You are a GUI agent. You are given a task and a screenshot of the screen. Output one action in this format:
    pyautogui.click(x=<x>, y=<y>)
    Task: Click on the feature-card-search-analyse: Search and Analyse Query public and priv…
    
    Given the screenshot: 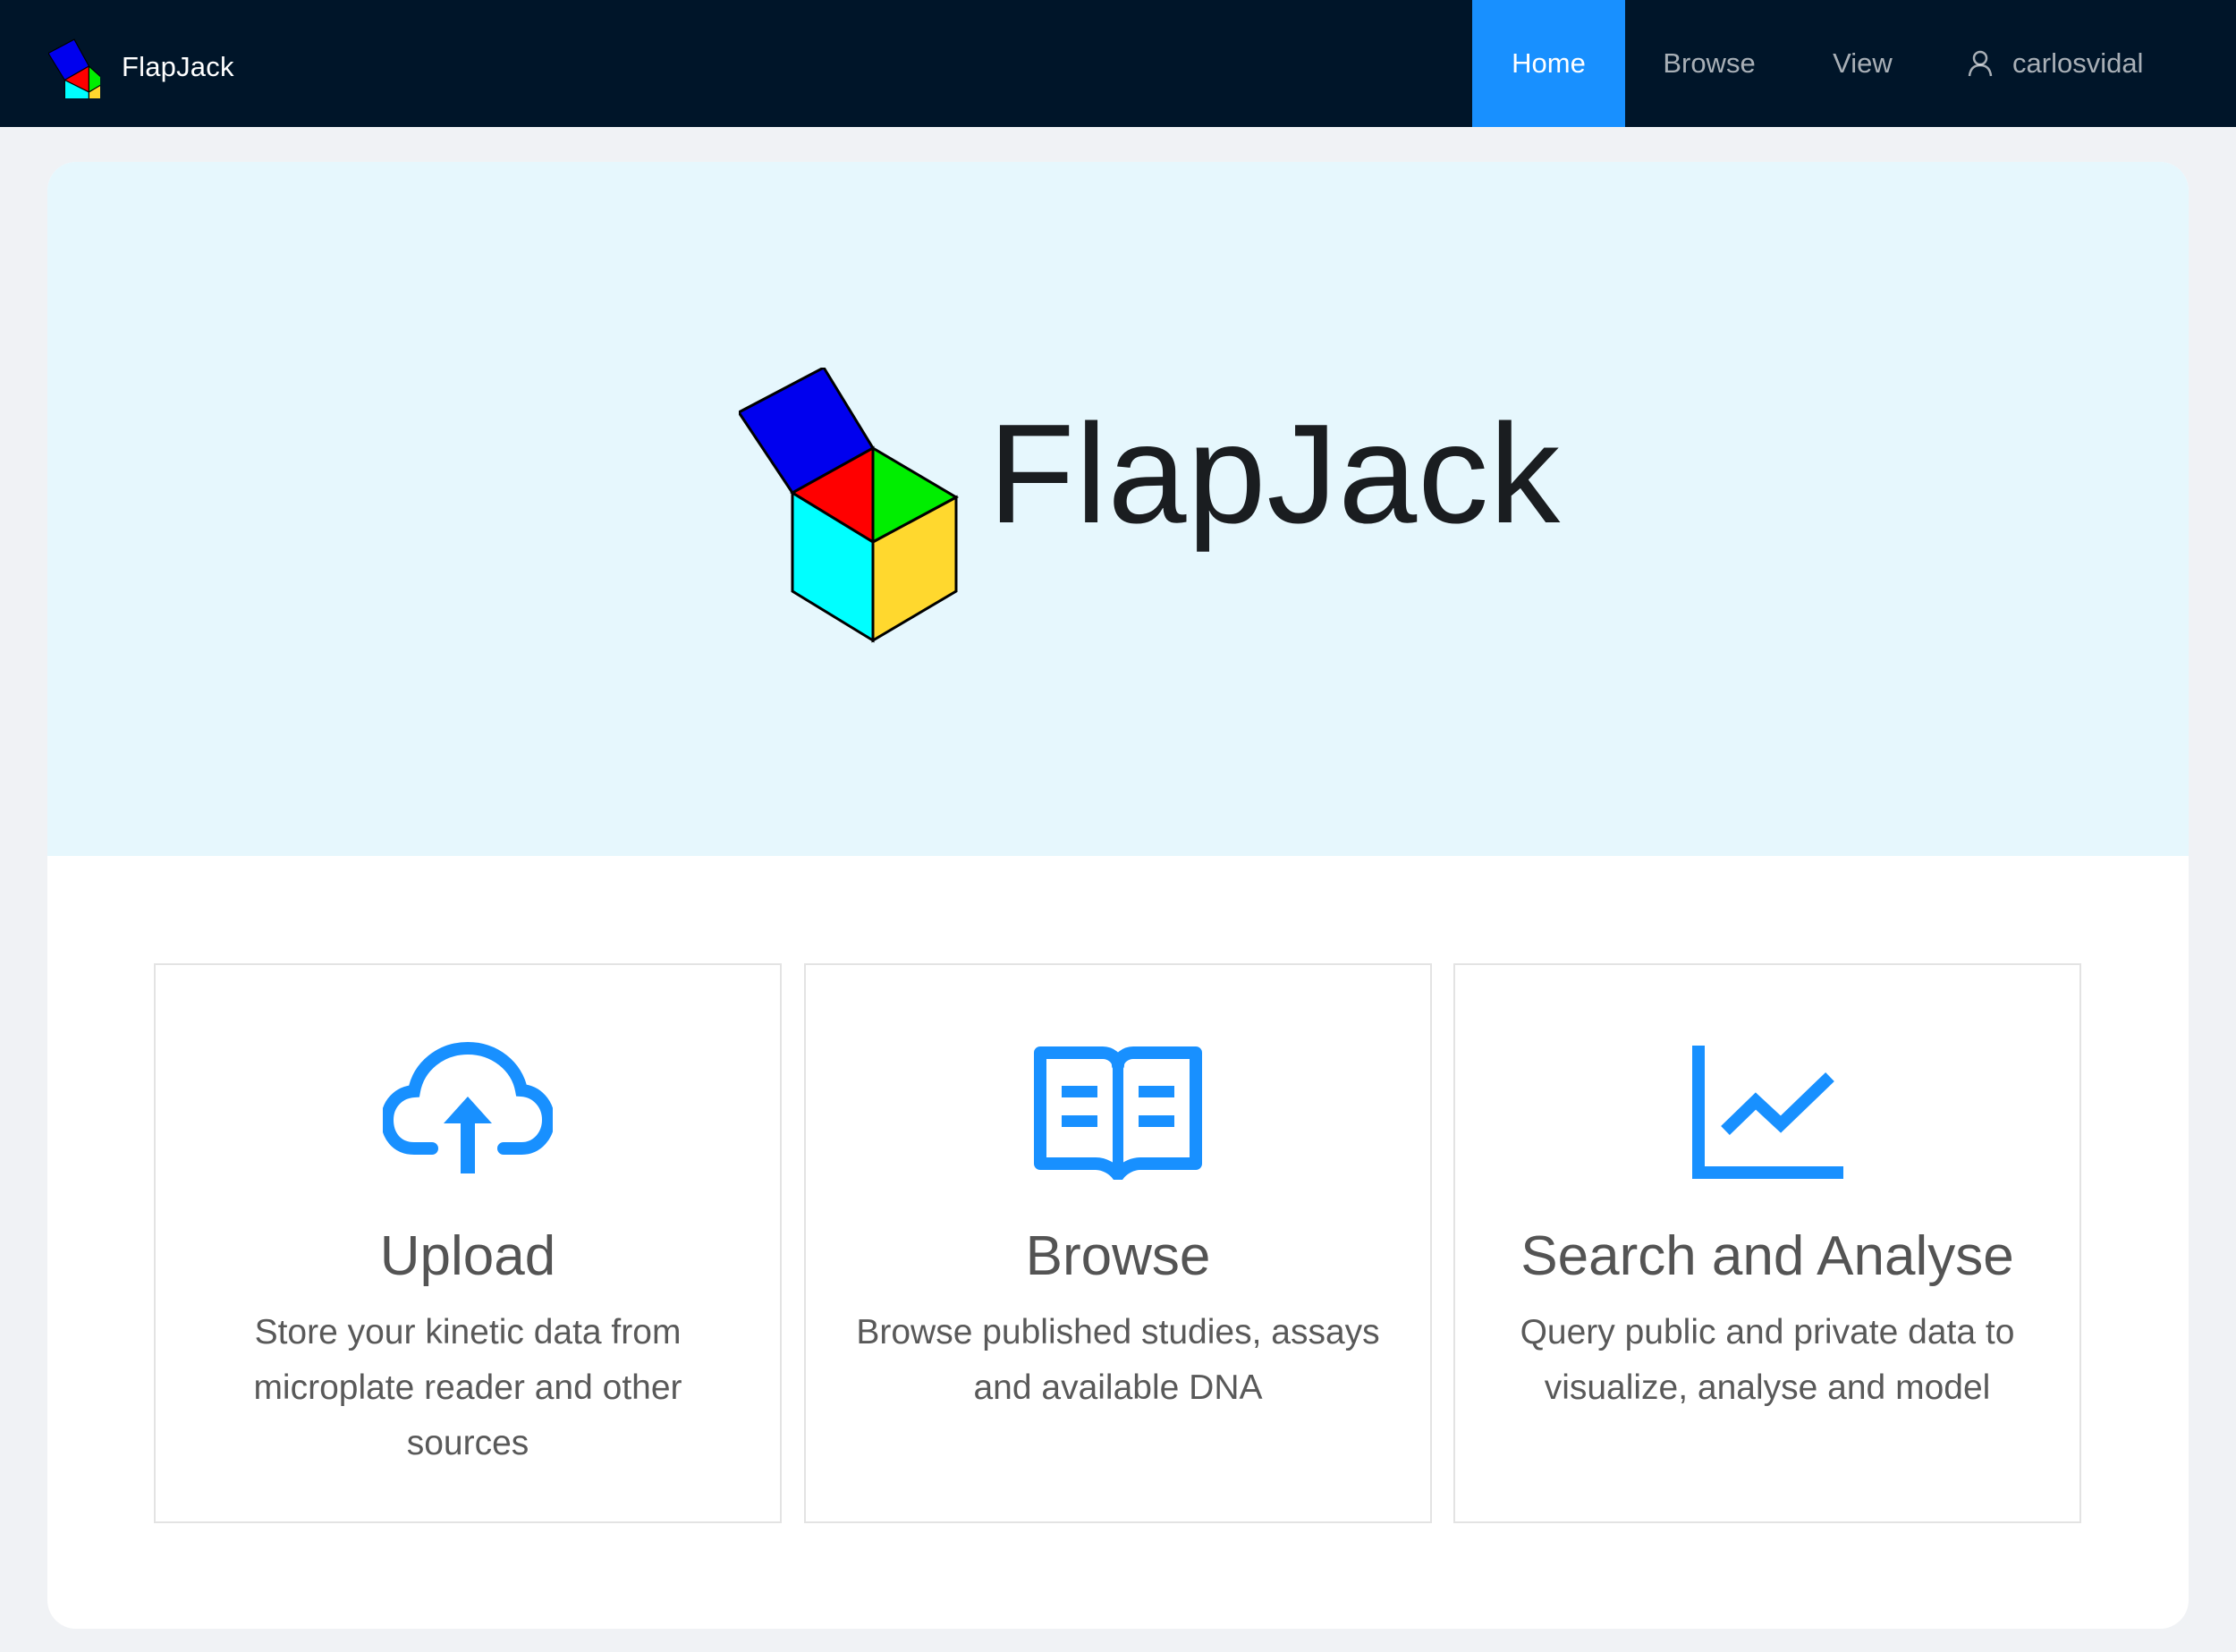 What is the action you would take?
    pyautogui.click(x=1767, y=1243)
    